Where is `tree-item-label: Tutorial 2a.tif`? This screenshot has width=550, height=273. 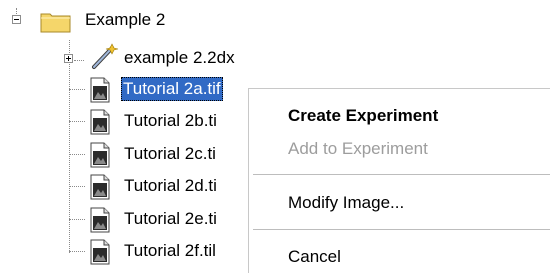 tree-item-label: Tutorial 2a.tif is located at coordinates (172, 89).